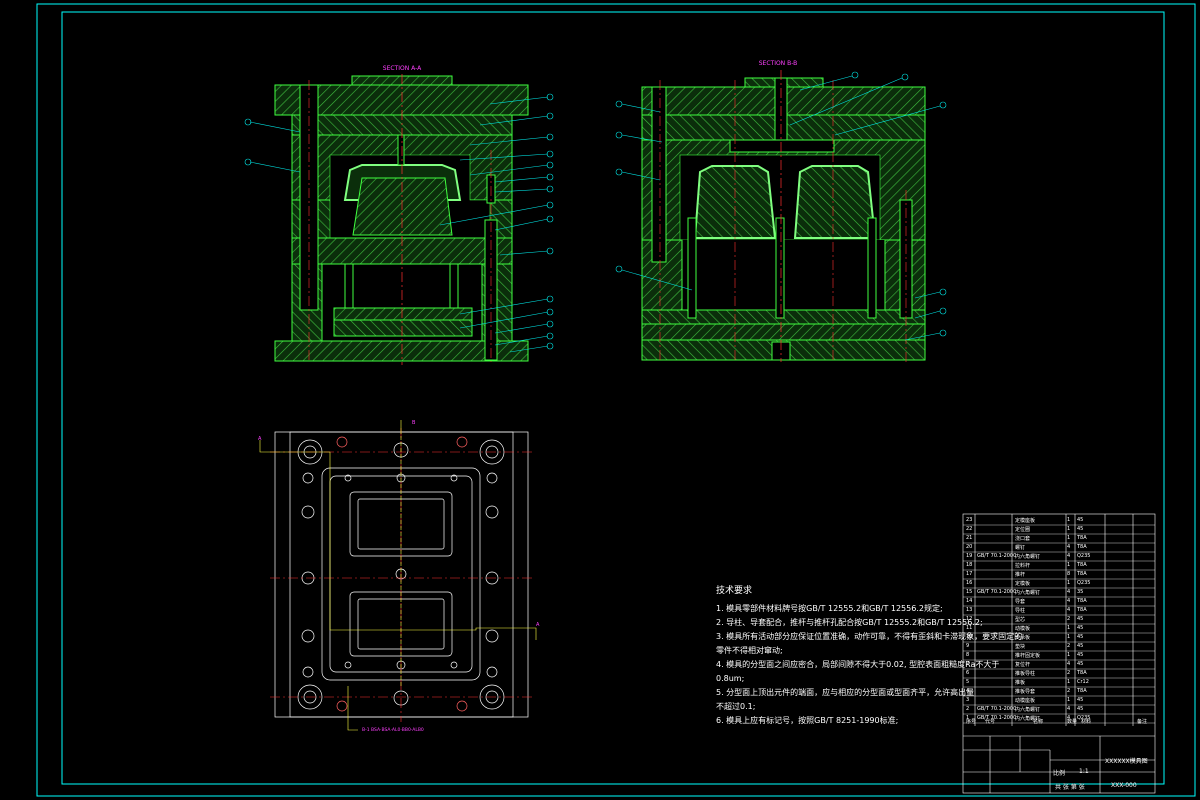 The width and height of the screenshot is (1200, 800). I want to click on parts-cell-name: 导柱, so click(1020, 611).